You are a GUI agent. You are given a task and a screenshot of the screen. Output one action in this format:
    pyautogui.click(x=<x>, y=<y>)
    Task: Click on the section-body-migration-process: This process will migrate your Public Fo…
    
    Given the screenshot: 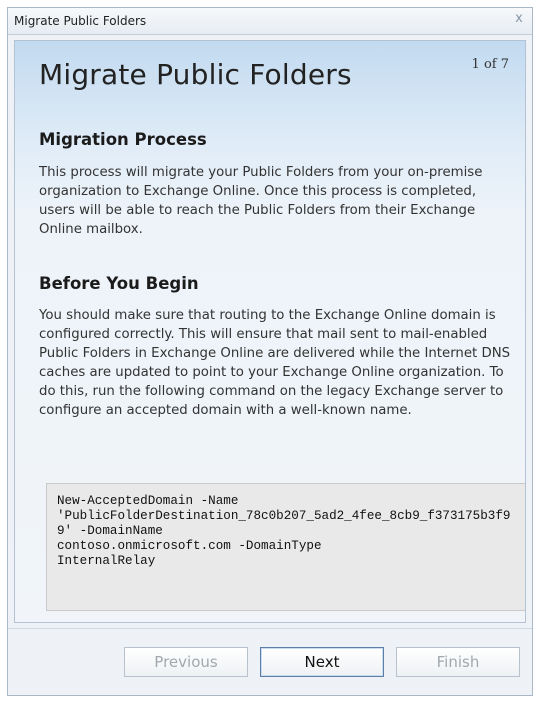 What is the action you would take?
    pyautogui.click(x=261, y=201)
    